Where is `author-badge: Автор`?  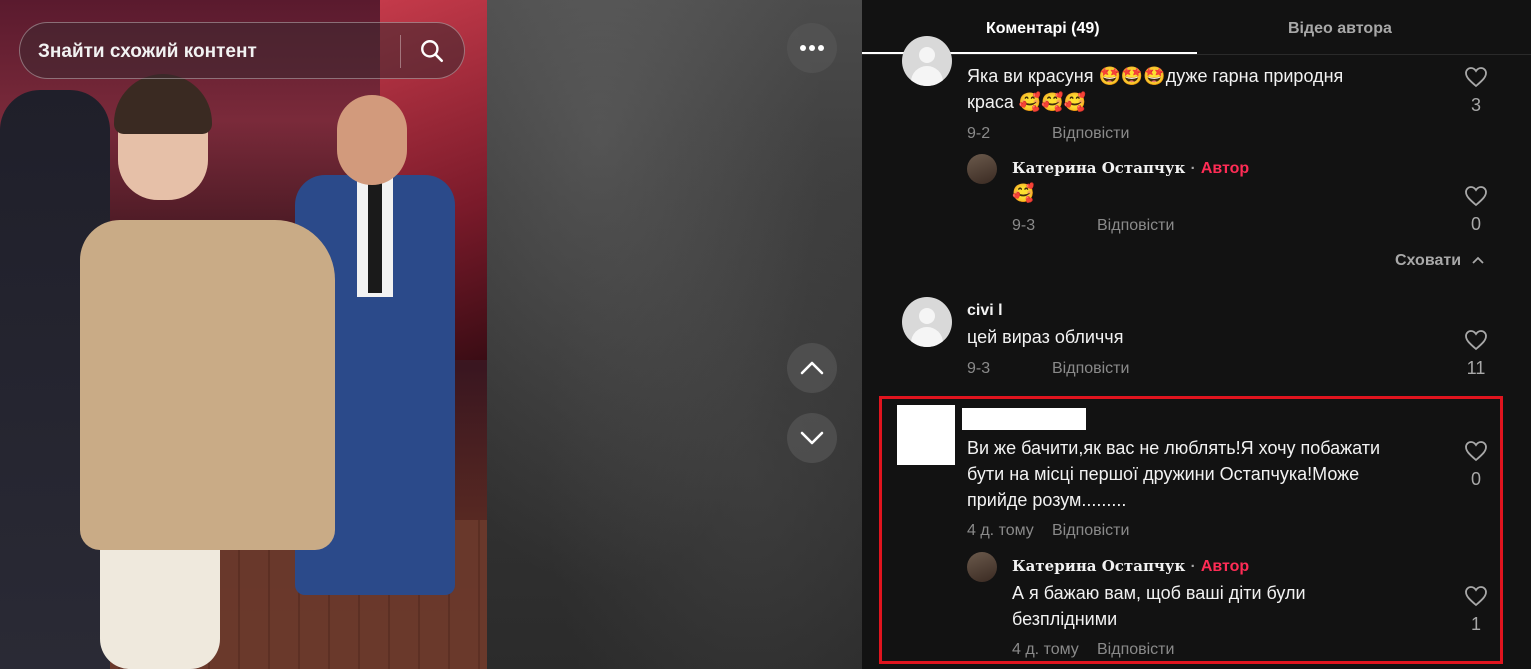
author-badge: Автор is located at coordinates (1225, 168).